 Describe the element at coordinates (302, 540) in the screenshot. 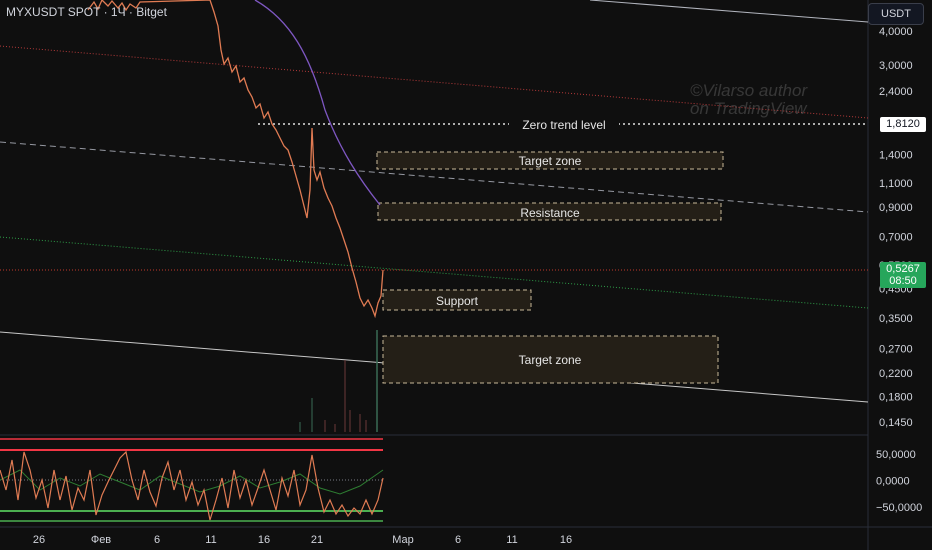

I see `time-axis: 26 Фев 6 11 16 21 Мар 6 11 16` at that location.